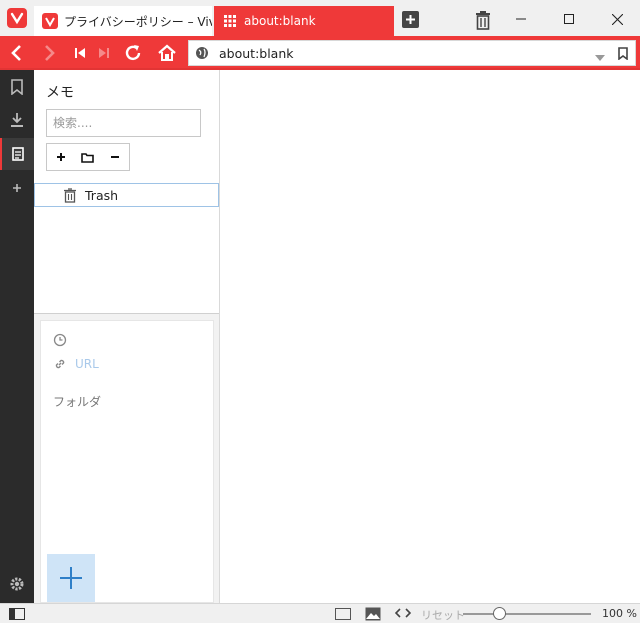 This screenshot has height=624, width=640. Describe the element at coordinates (443, 615) in the screenshot. I see `zoom-reset-button: リセット` at that location.